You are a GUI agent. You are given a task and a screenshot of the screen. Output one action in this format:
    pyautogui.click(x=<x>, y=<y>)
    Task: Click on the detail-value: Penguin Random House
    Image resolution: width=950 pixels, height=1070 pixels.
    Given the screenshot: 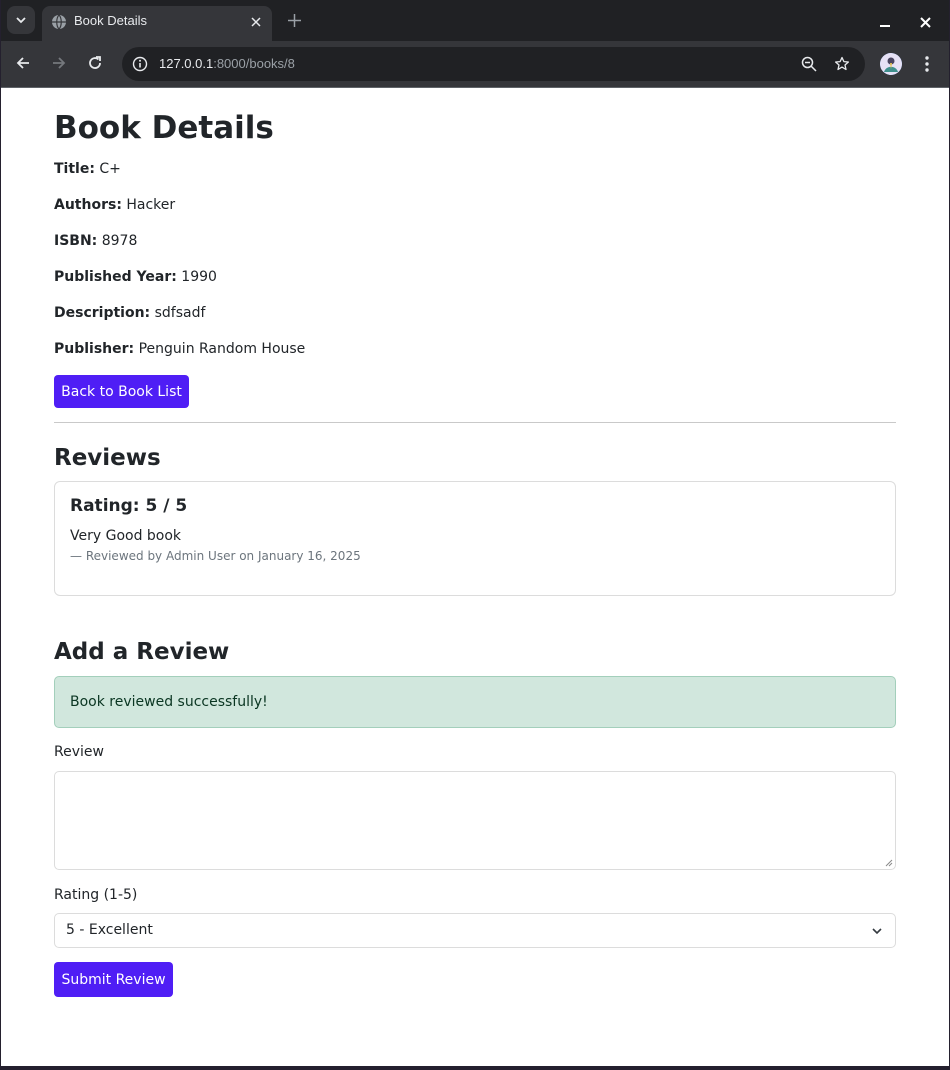 What is the action you would take?
    pyautogui.click(x=222, y=349)
    